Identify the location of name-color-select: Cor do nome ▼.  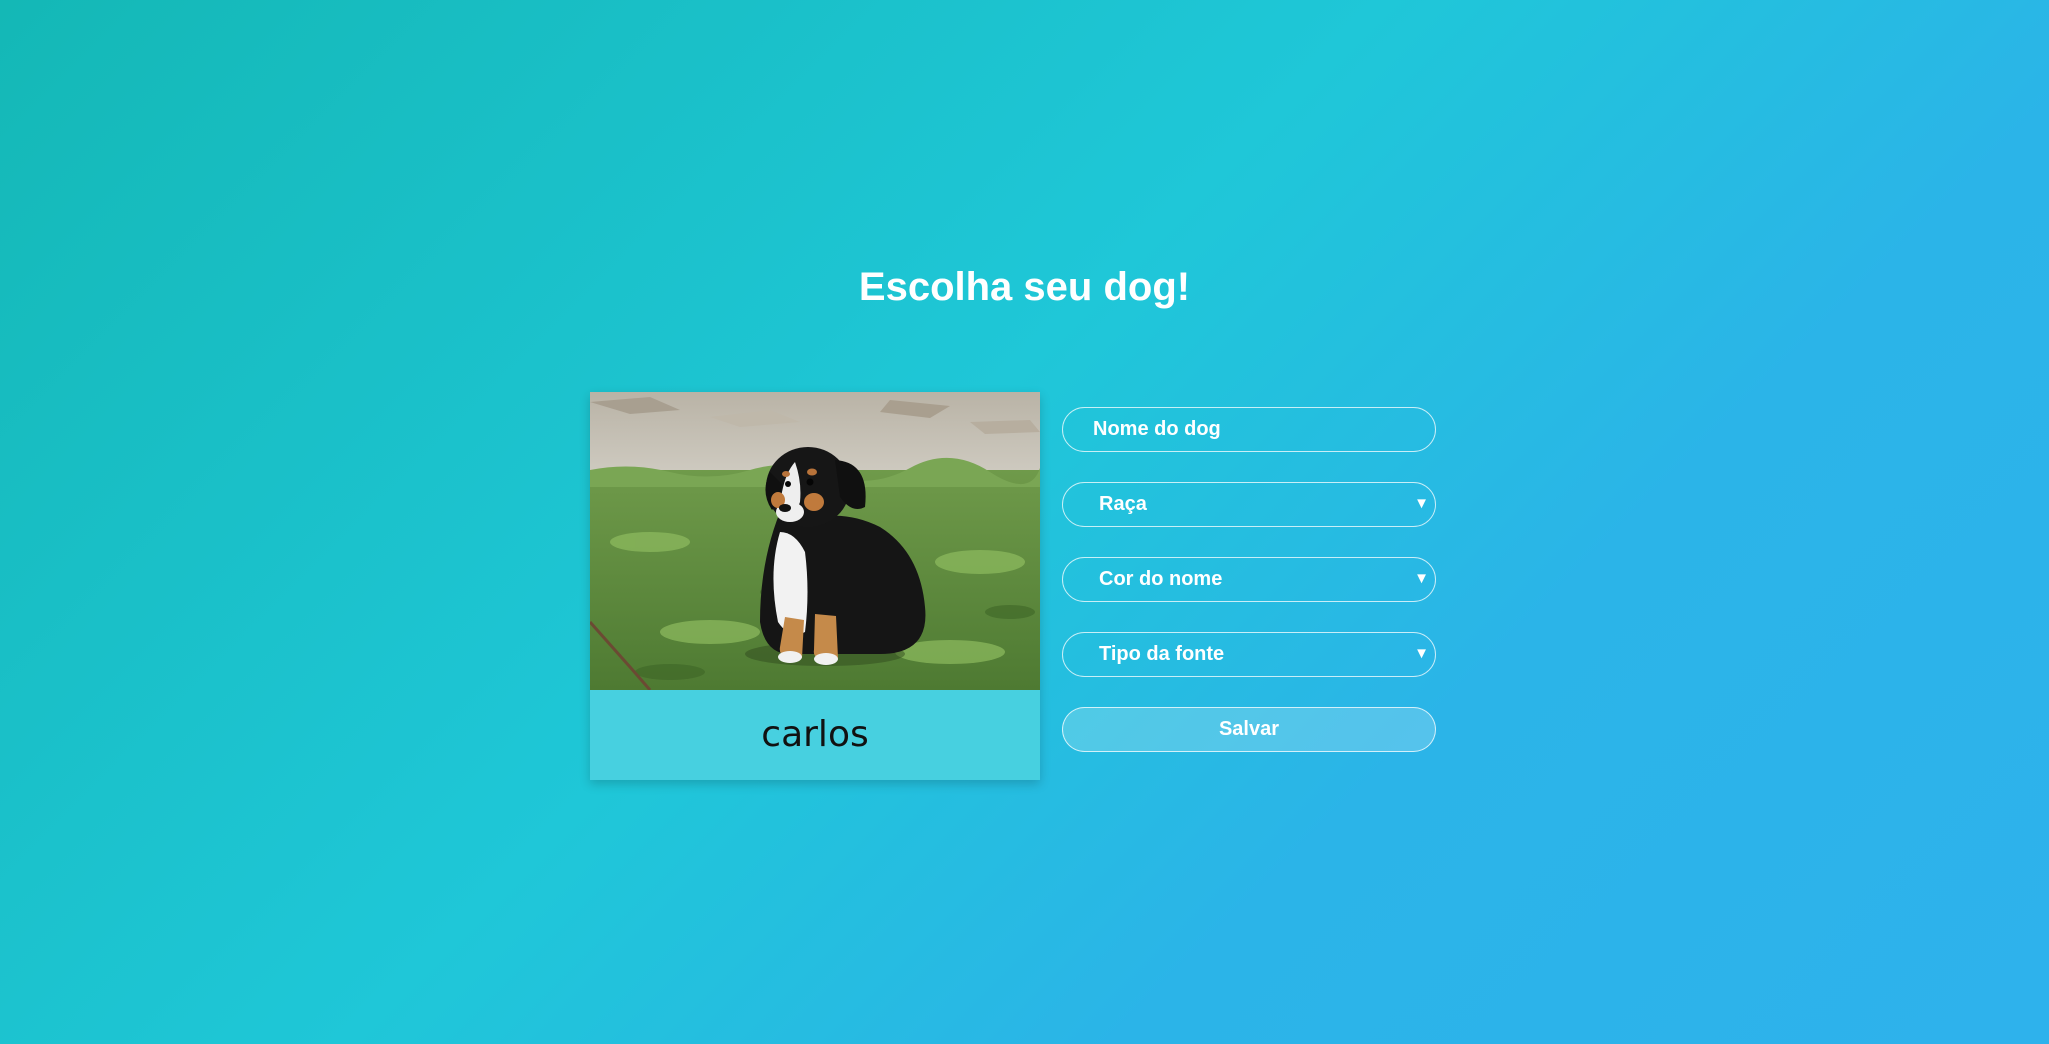
(1249, 579).